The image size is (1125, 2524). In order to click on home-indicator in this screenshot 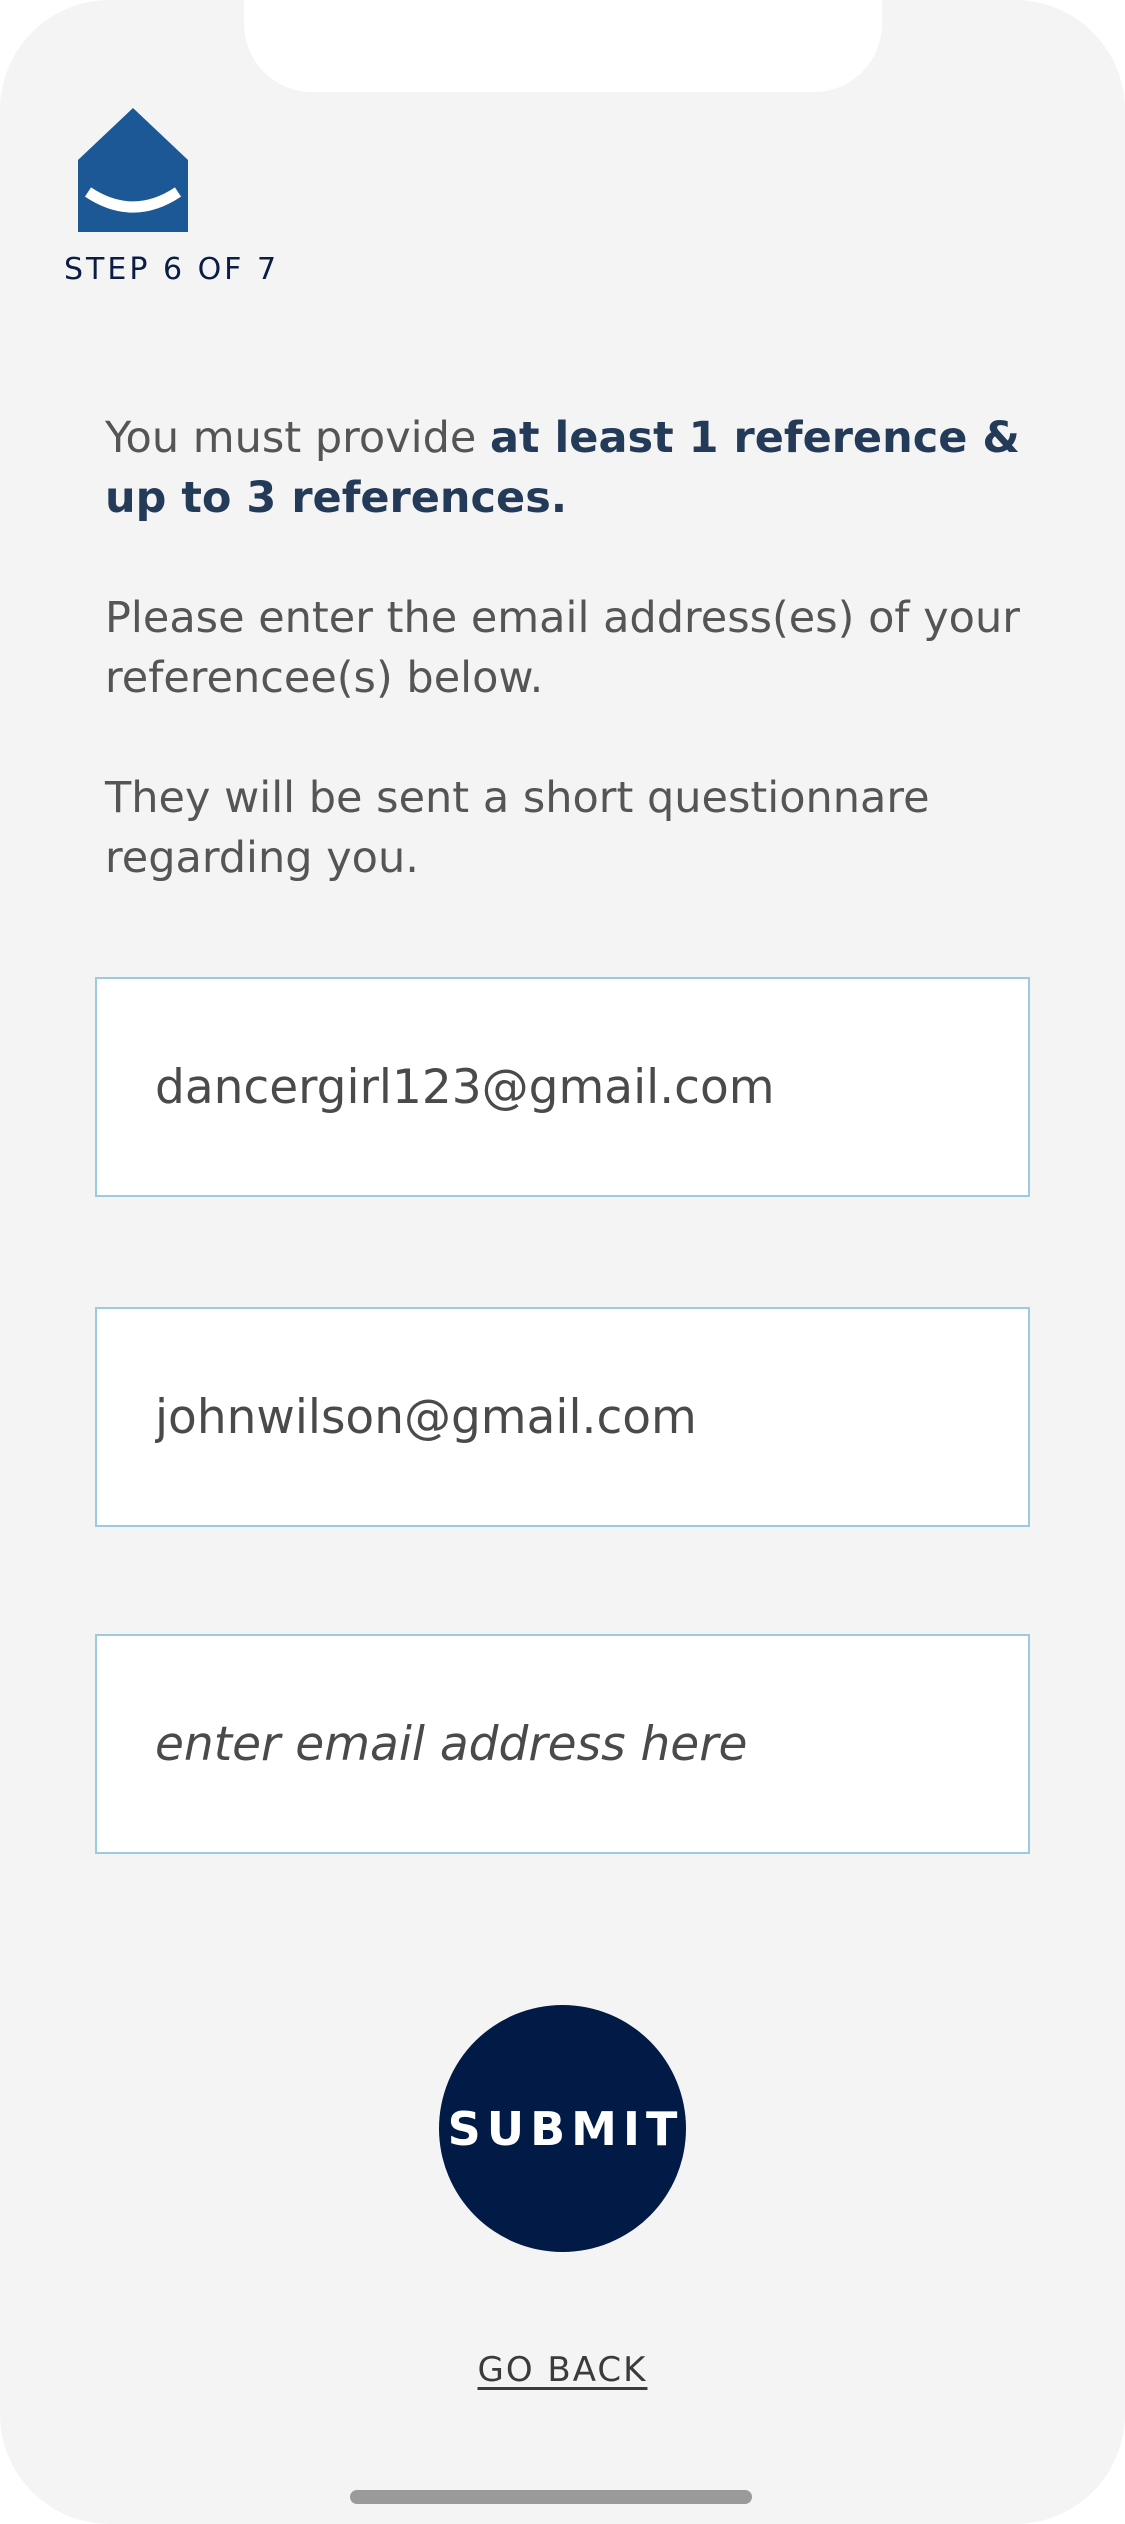, I will do `click(551, 2497)`.